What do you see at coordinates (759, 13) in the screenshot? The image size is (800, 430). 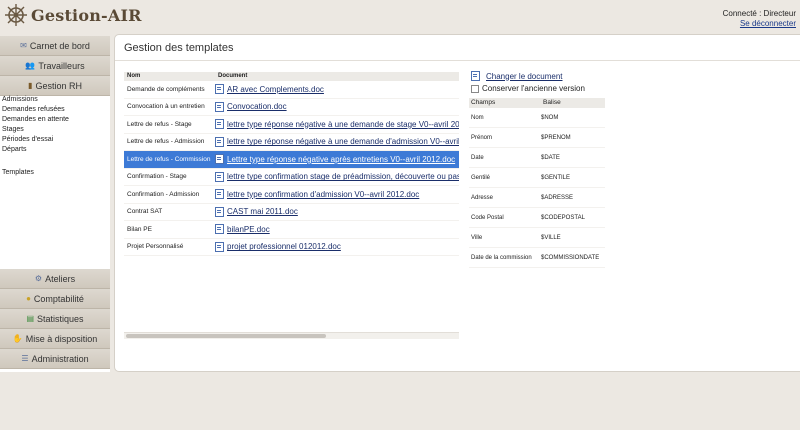 I see `user-status: Connecté : Directeur` at bounding box center [759, 13].